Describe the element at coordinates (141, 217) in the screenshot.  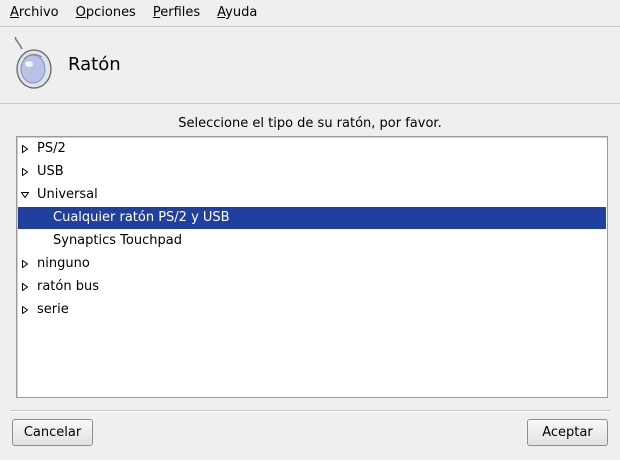
I see `tree-item-label: Cualquier ratón PS/2 y USB` at that location.